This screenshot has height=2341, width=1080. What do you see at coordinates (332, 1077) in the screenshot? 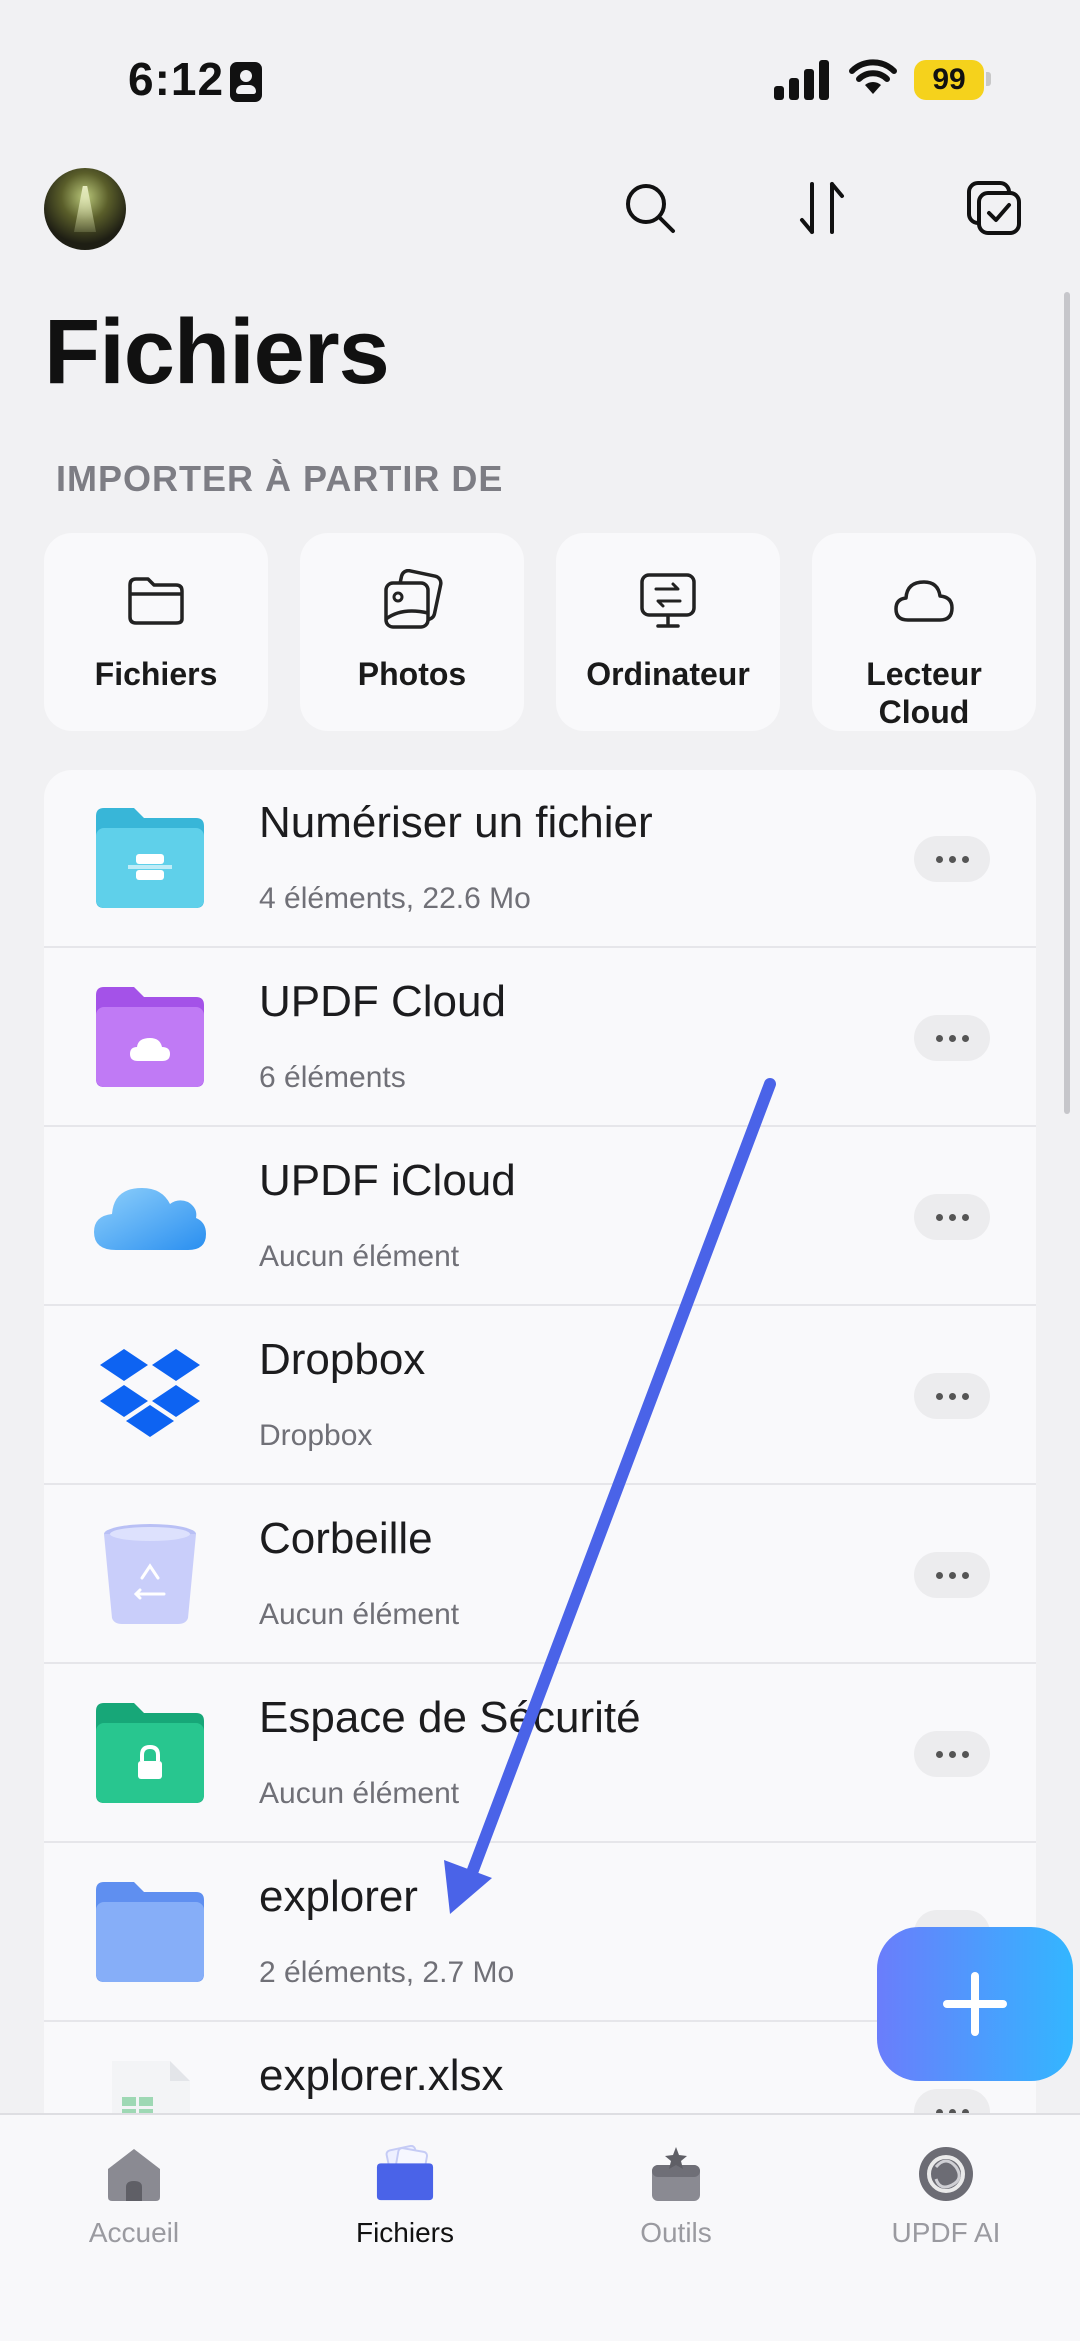
I see `item-details: 6 éléments` at bounding box center [332, 1077].